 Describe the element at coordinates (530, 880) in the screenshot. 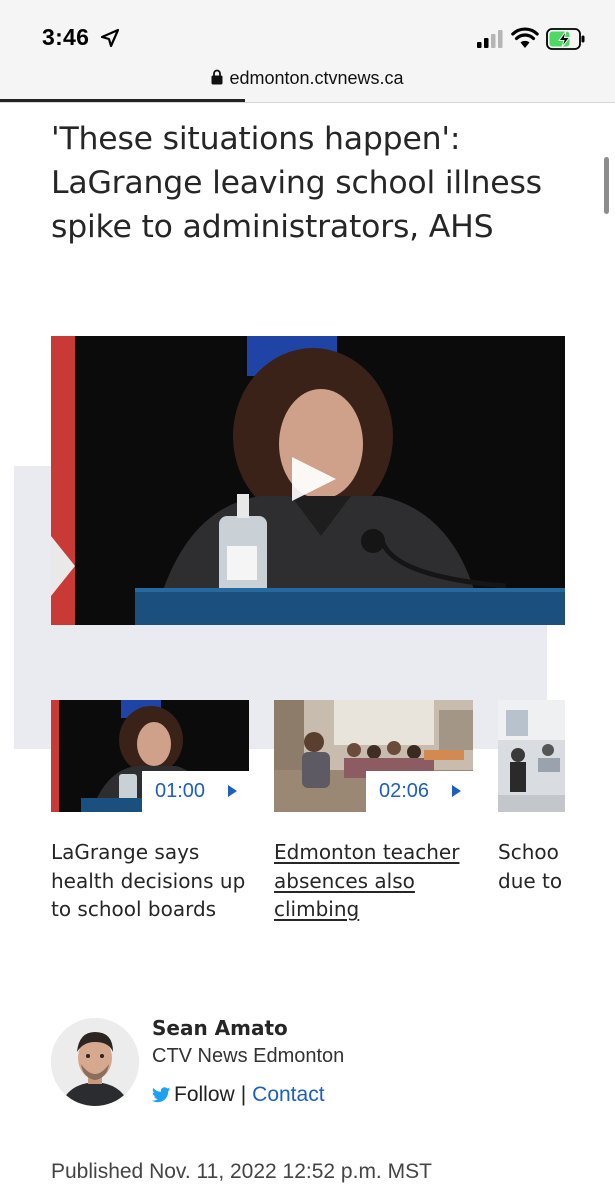

I see `title-line: due to` at that location.